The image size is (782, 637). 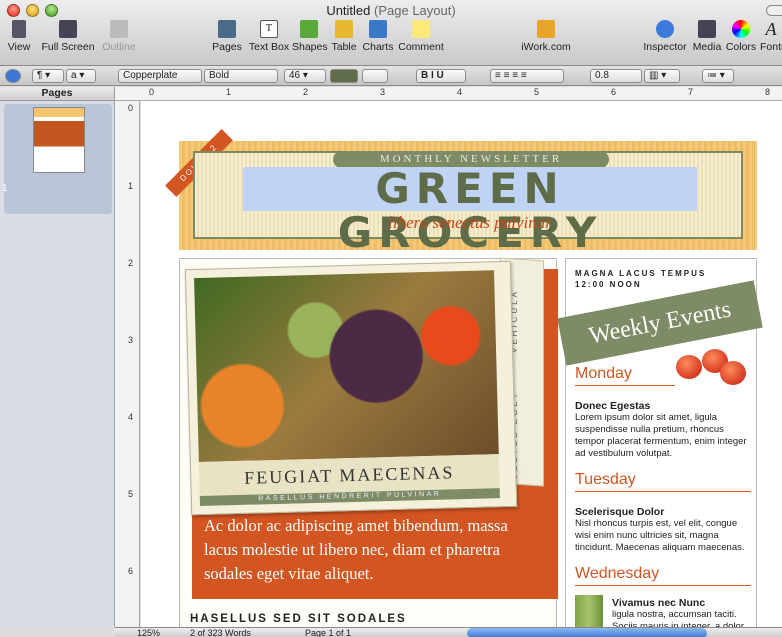 What do you see at coordinates (741, 29) in the screenshot?
I see `color-wheel-icon` at bounding box center [741, 29].